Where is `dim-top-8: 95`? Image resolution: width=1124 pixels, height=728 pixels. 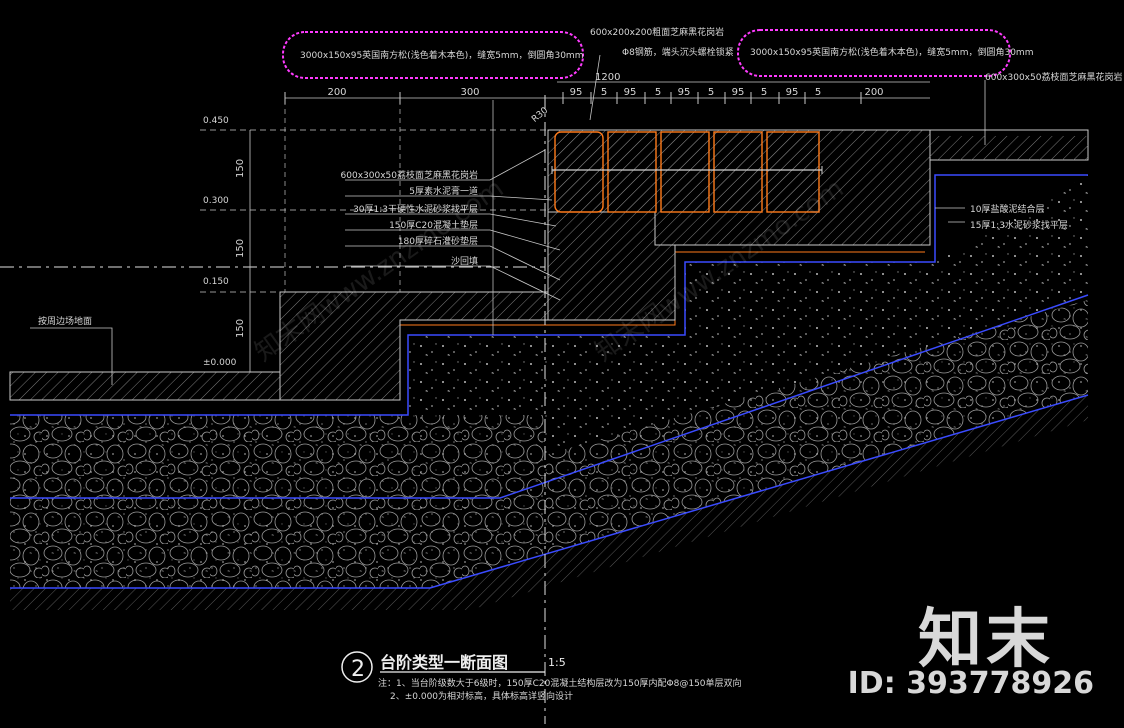
dim-top-8: 95 is located at coordinates (738, 92).